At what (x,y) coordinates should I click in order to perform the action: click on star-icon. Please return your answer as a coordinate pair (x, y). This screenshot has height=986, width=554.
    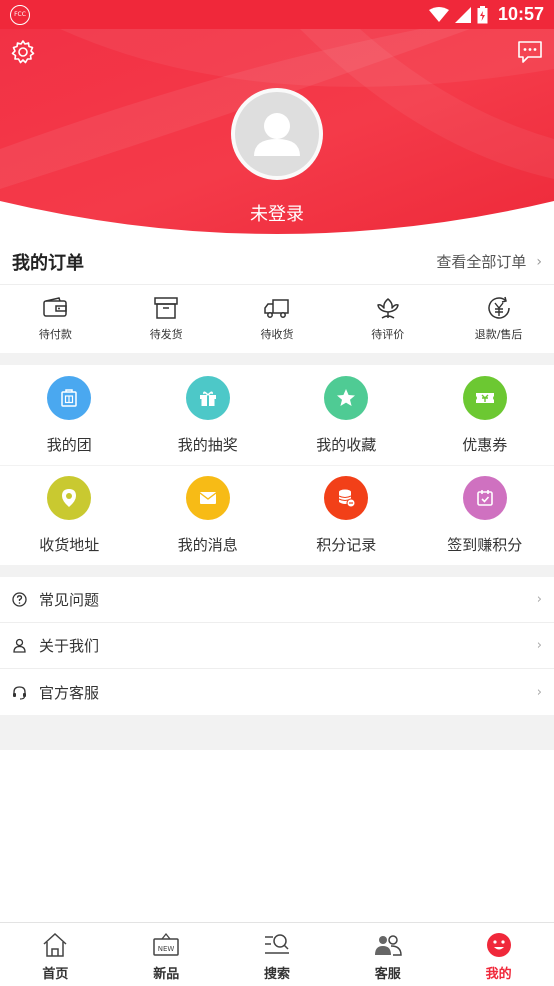
    Looking at the image, I should click on (346, 397).